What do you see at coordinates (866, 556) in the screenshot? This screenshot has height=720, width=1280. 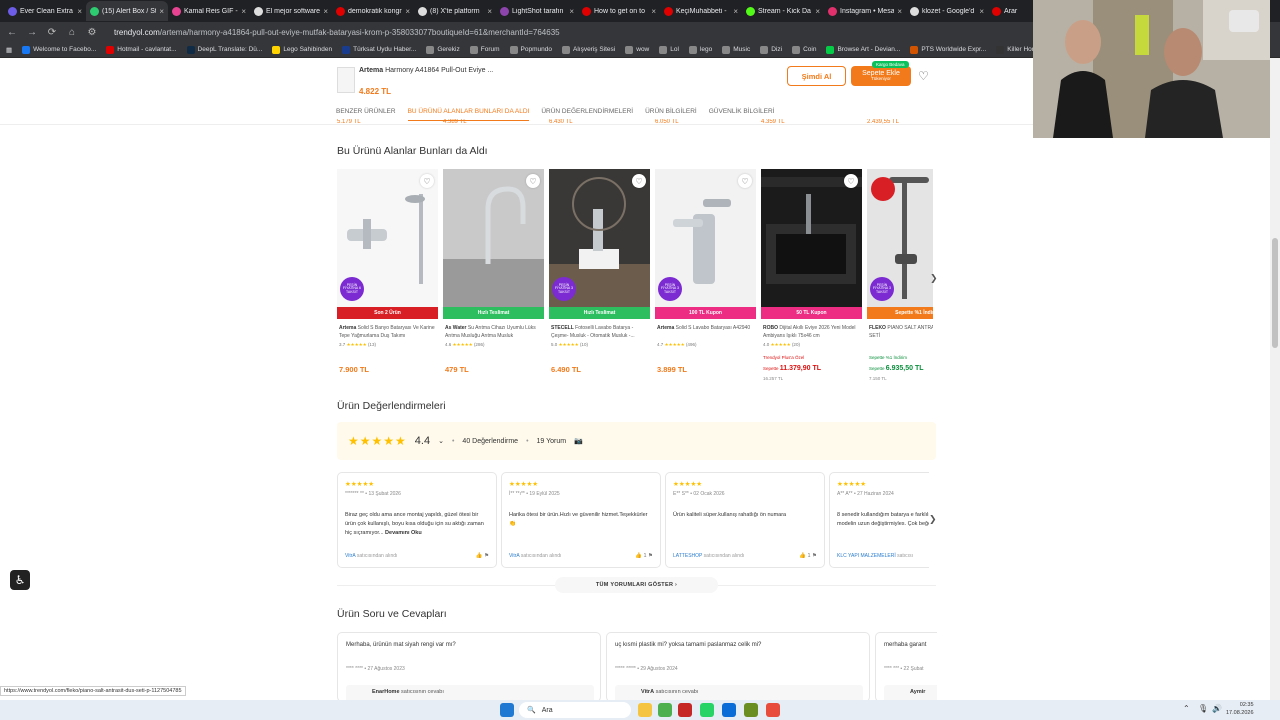 I see `seller-name: KLC YAPI MALZEMELERİ` at bounding box center [866, 556].